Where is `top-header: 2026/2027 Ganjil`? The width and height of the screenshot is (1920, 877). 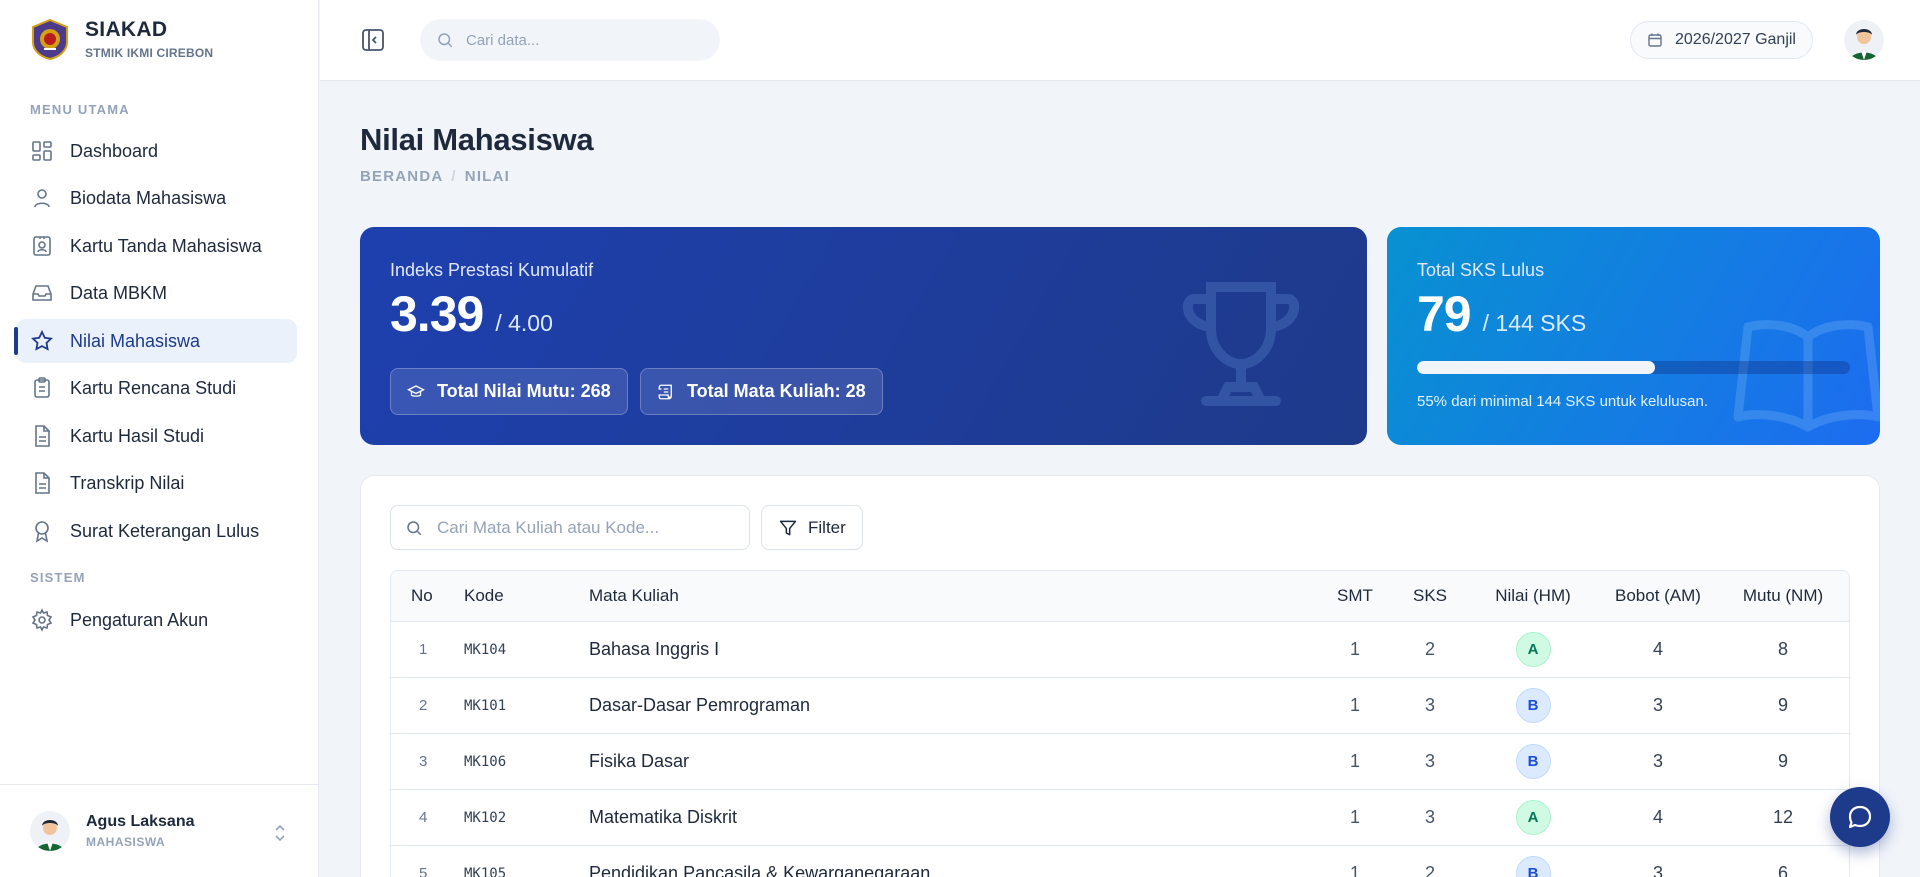
top-header: 2026/2027 Ganjil is located at coordinates (1120, 40).